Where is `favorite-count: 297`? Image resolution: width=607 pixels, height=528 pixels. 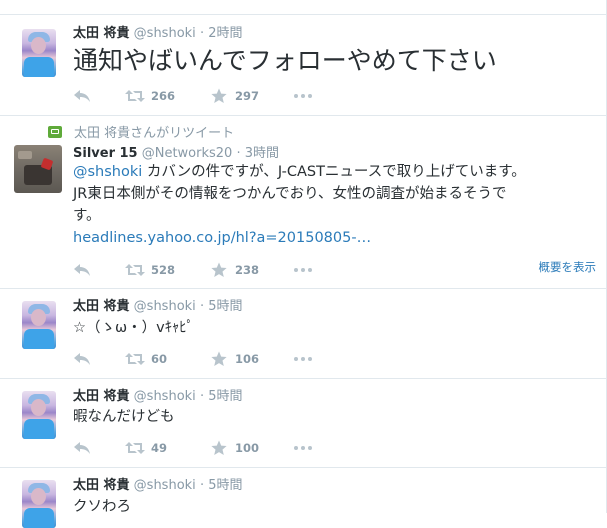
favorite-count: 297 is located at coordinates (247, 96).